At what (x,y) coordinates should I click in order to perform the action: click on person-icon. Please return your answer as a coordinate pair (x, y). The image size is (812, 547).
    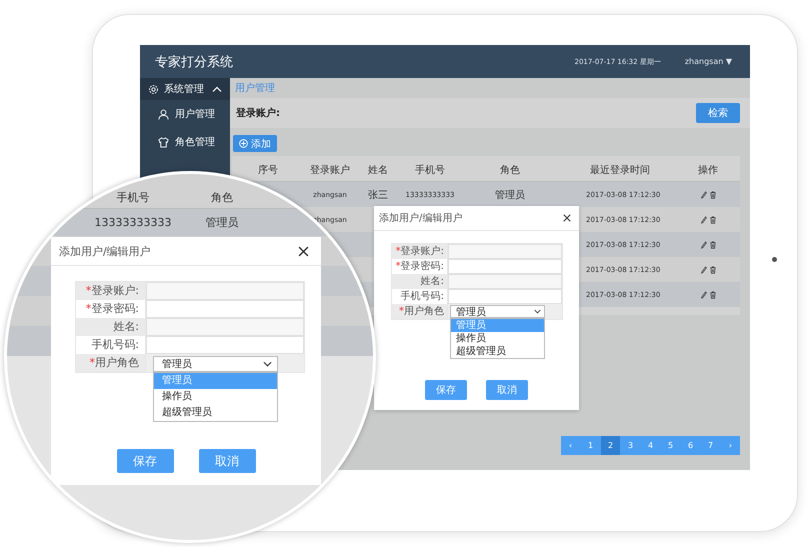
    Looking at the image, I should click on (163, 114).